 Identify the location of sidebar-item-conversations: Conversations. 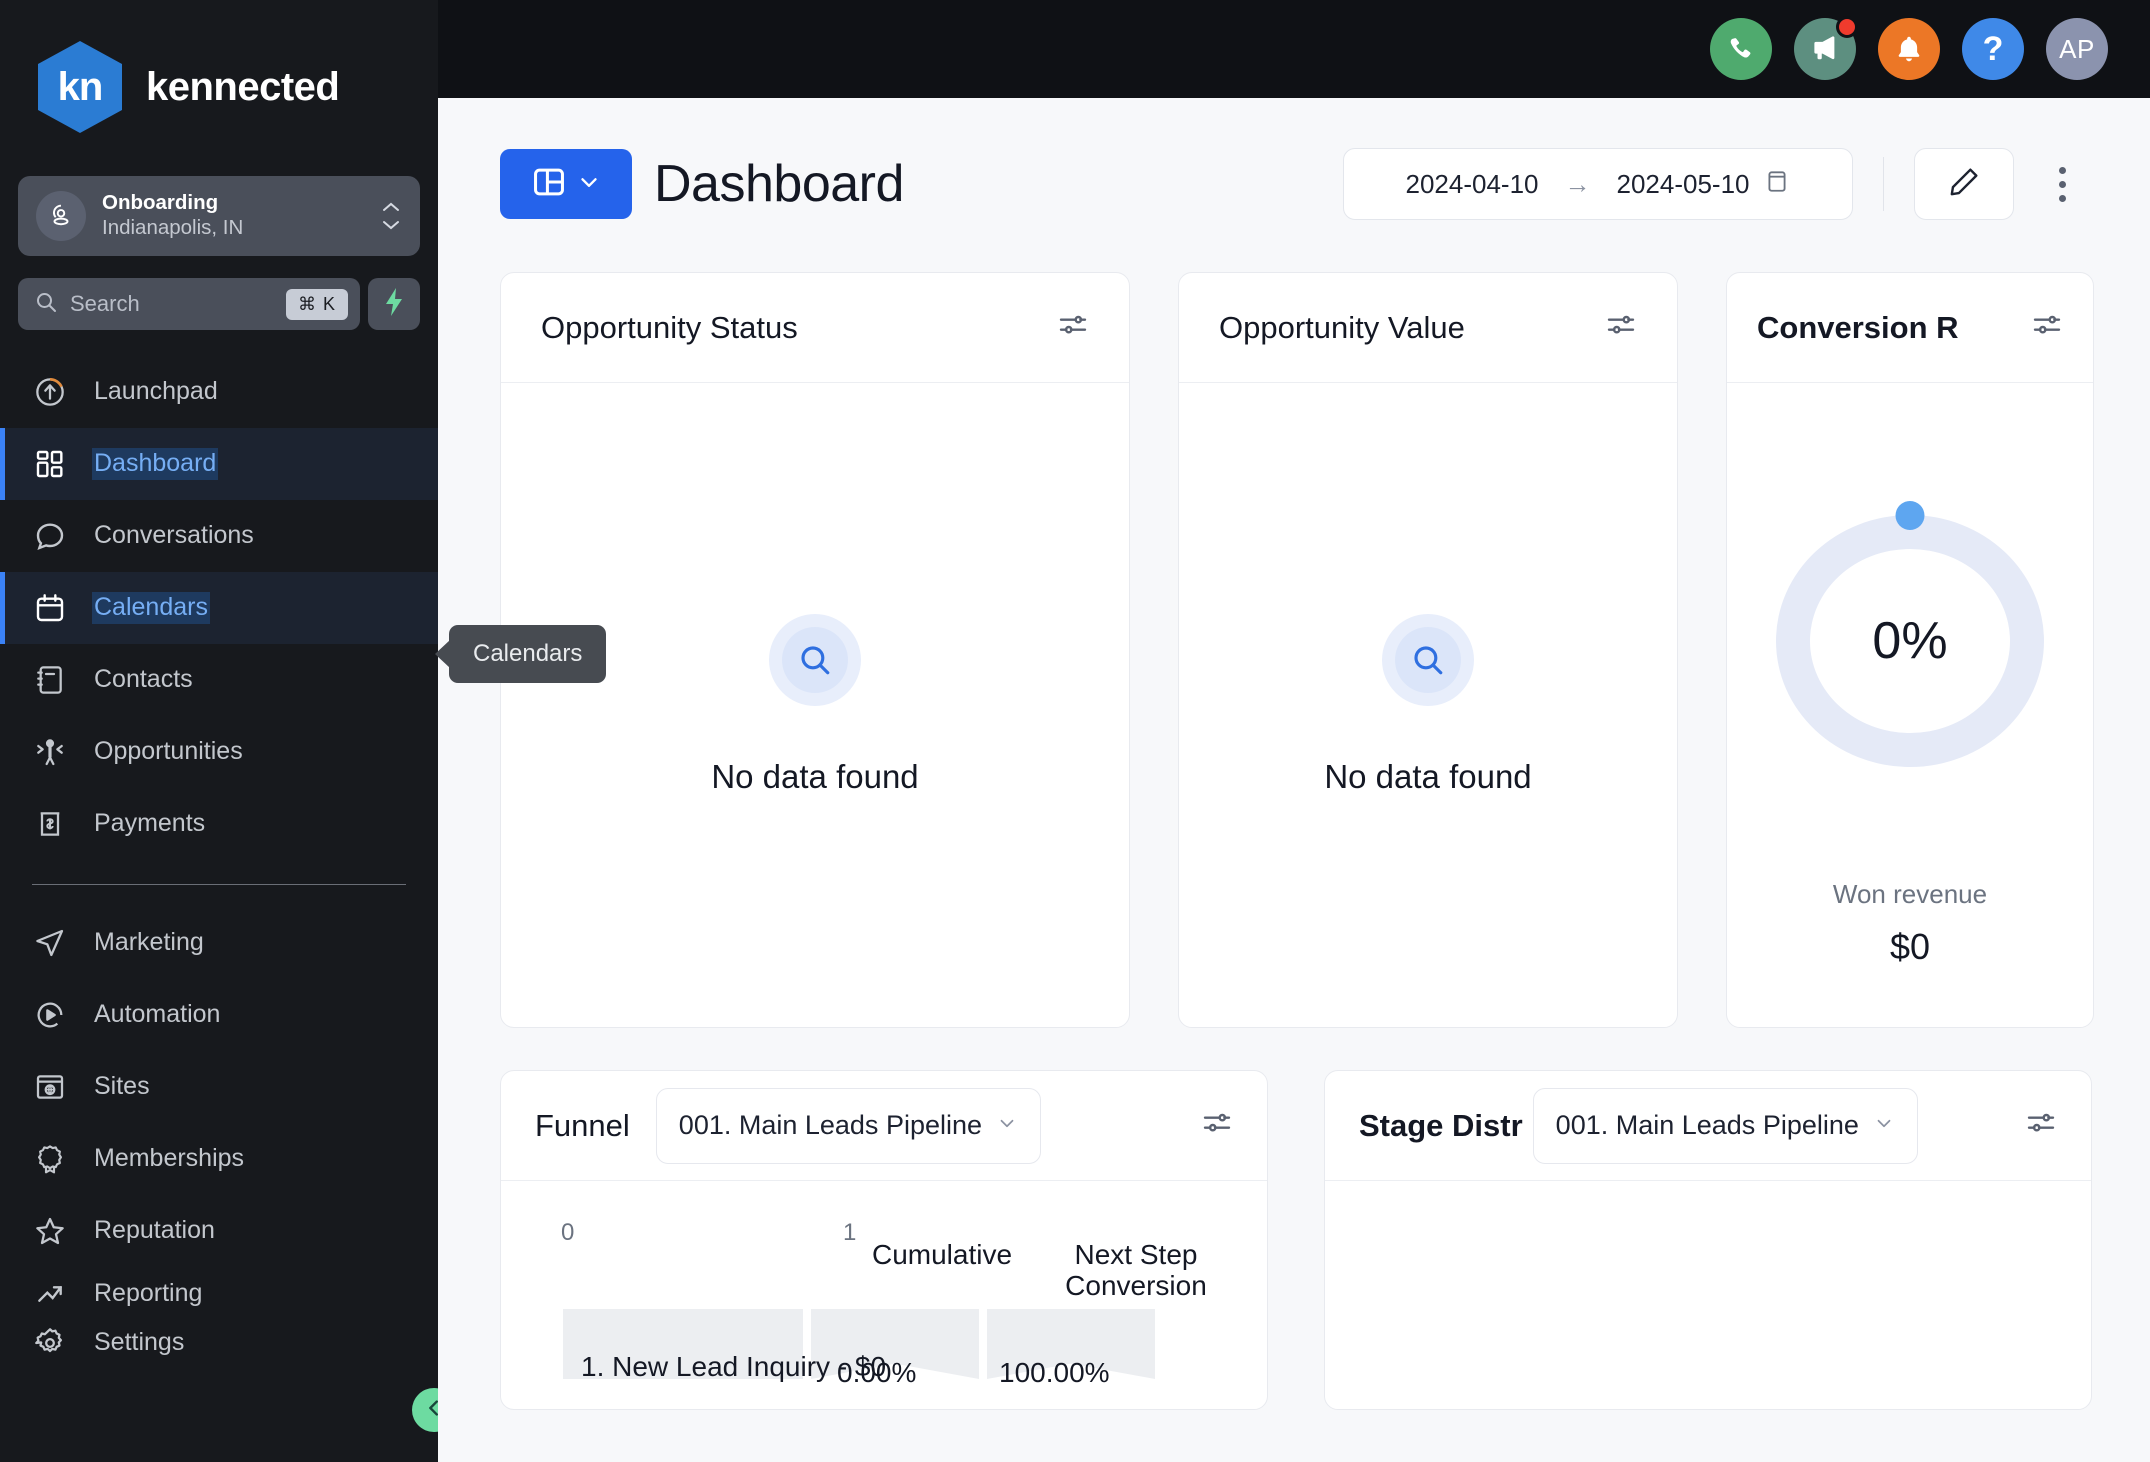
(219, 536).